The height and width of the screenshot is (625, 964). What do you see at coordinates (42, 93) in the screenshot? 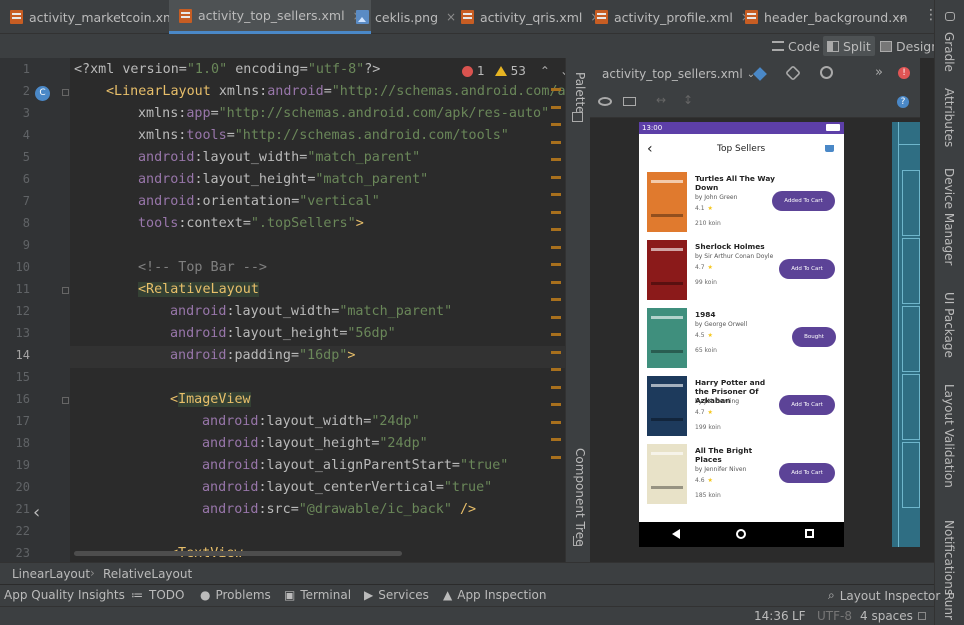
I see `class-marker-icon: C` at bounding box center [42, 93].